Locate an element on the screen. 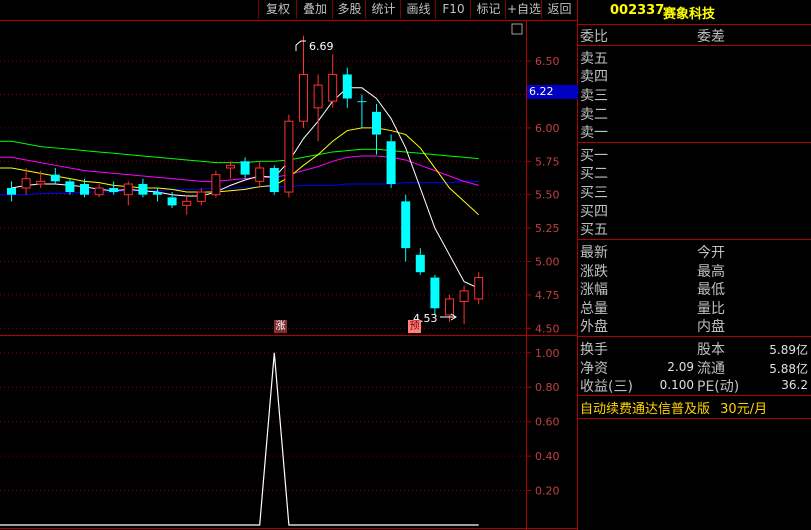 The image size is (811, 530). stats-ad-divider is located at coordinates (694, 395).